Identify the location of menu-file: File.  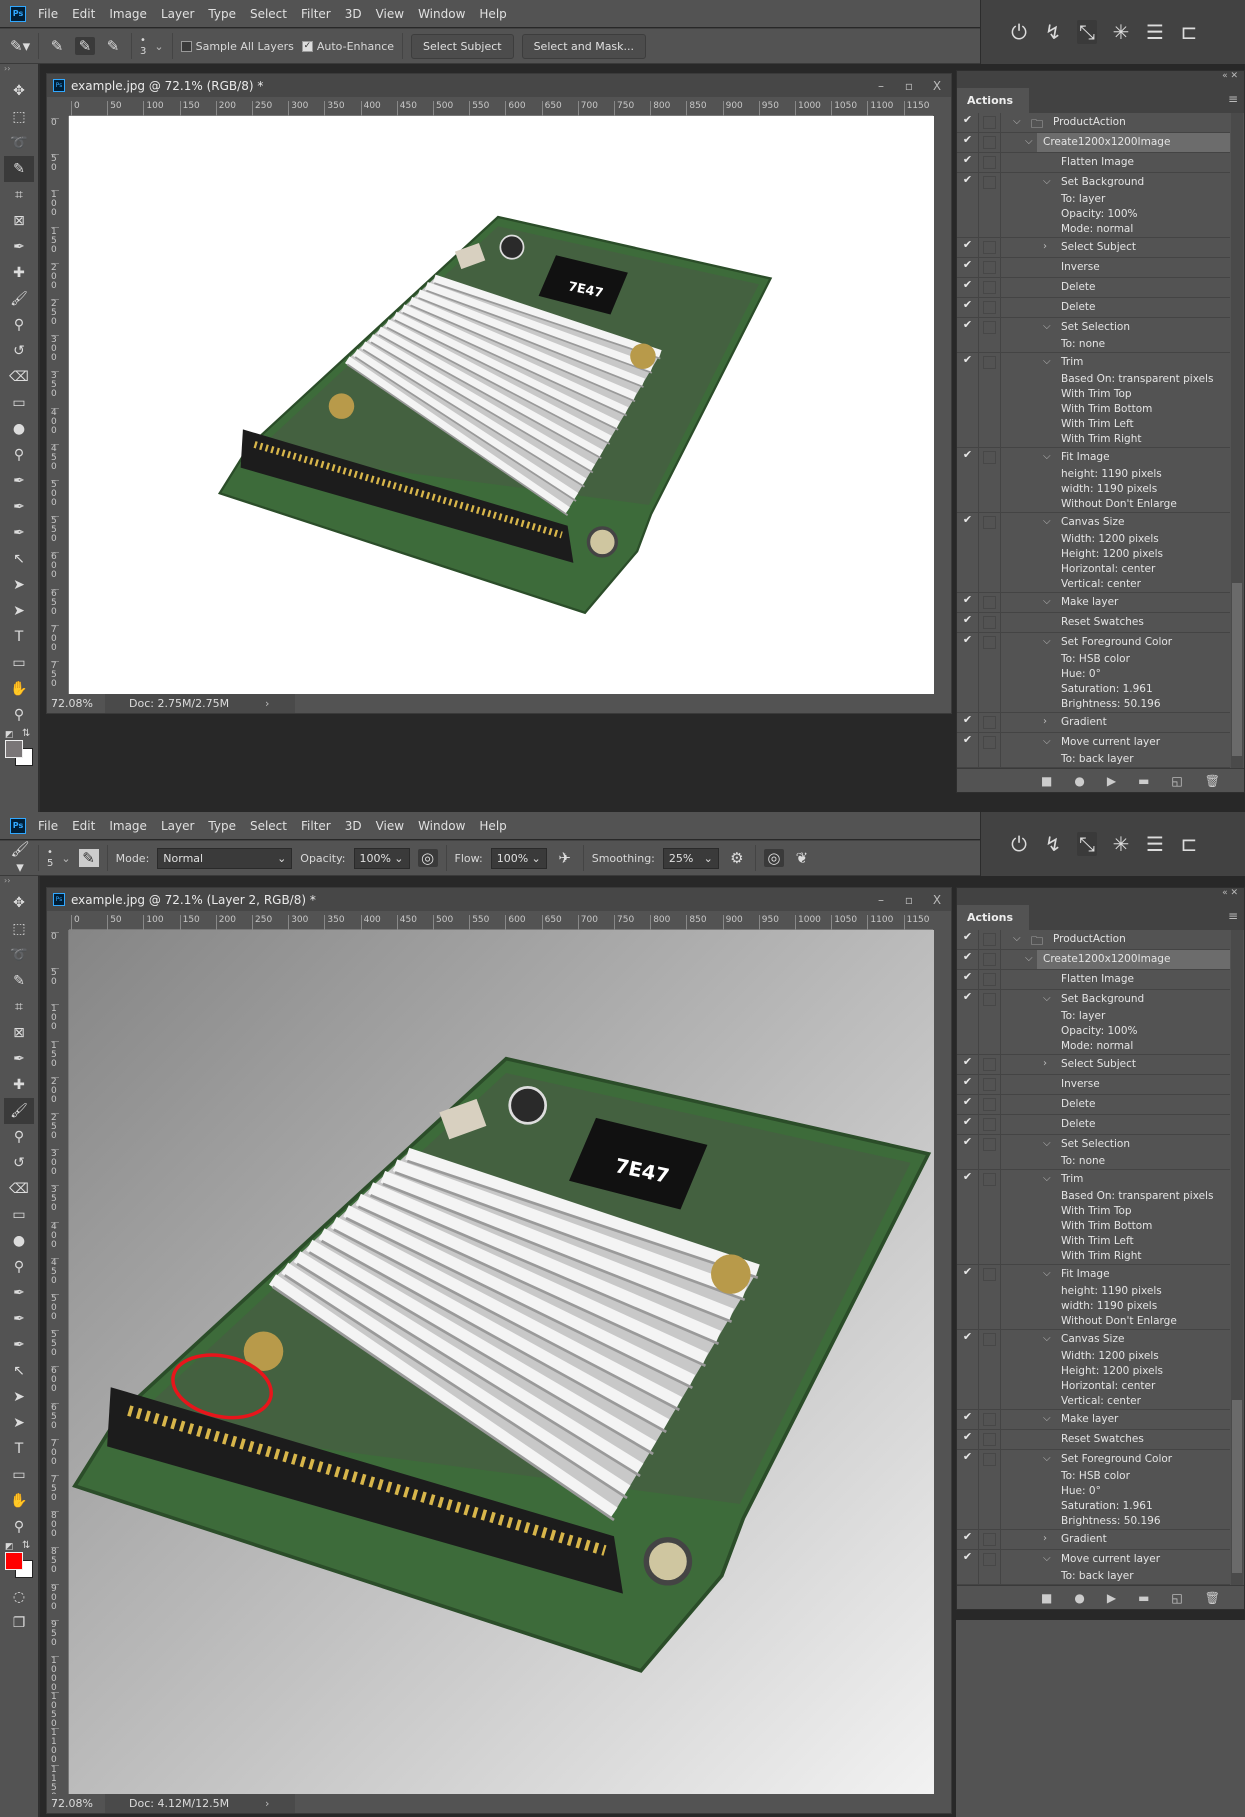
(48, 826).